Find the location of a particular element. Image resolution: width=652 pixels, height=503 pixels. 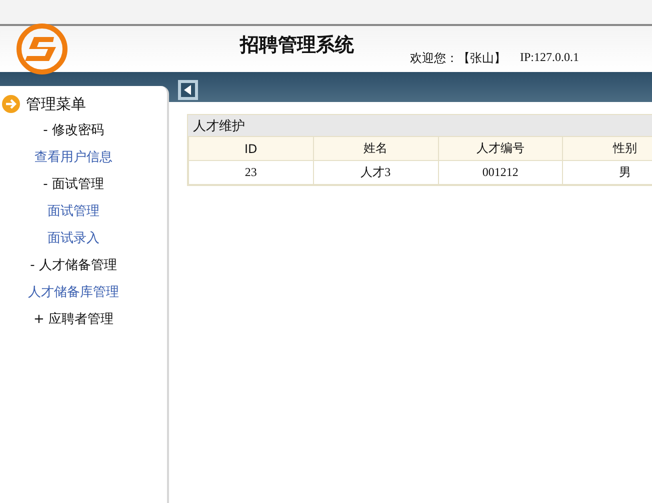

table-cell: 23 is located at coordinates (251, 172).